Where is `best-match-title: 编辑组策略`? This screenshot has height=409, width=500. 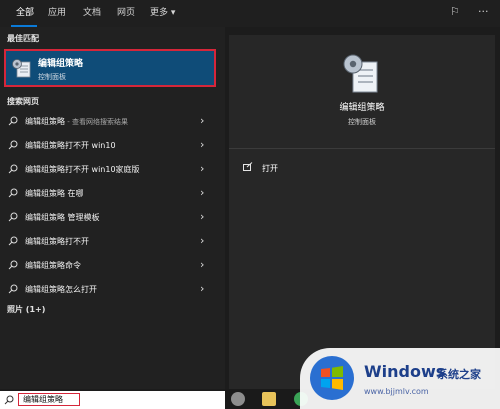
best-match-title: 编辑组策略 is located at coordinates (61, 64).